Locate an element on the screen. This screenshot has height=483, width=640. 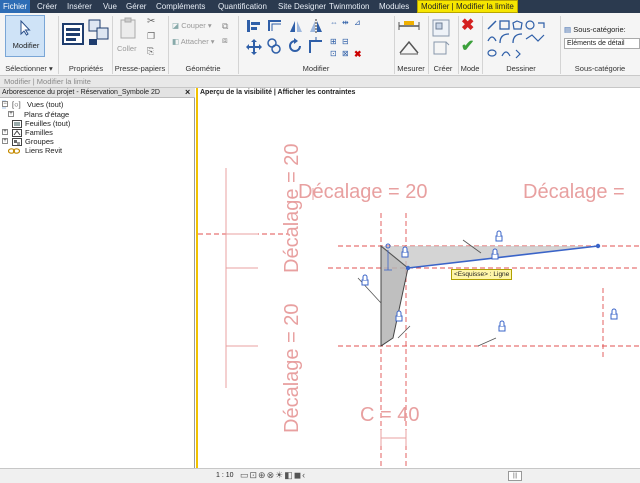
dimension-label-horizontal: Décalage = 20 is located at coordinates (363, 192).